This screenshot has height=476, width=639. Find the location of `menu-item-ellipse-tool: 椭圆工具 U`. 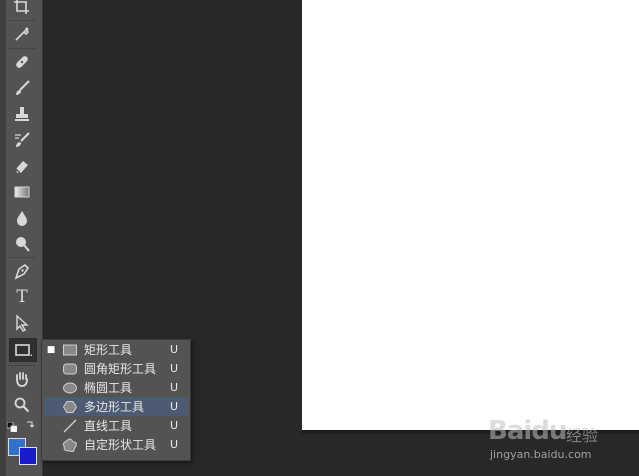

menu-item-ellipse-tool: 椭圆工具 U is located at coordinates (116, 387).